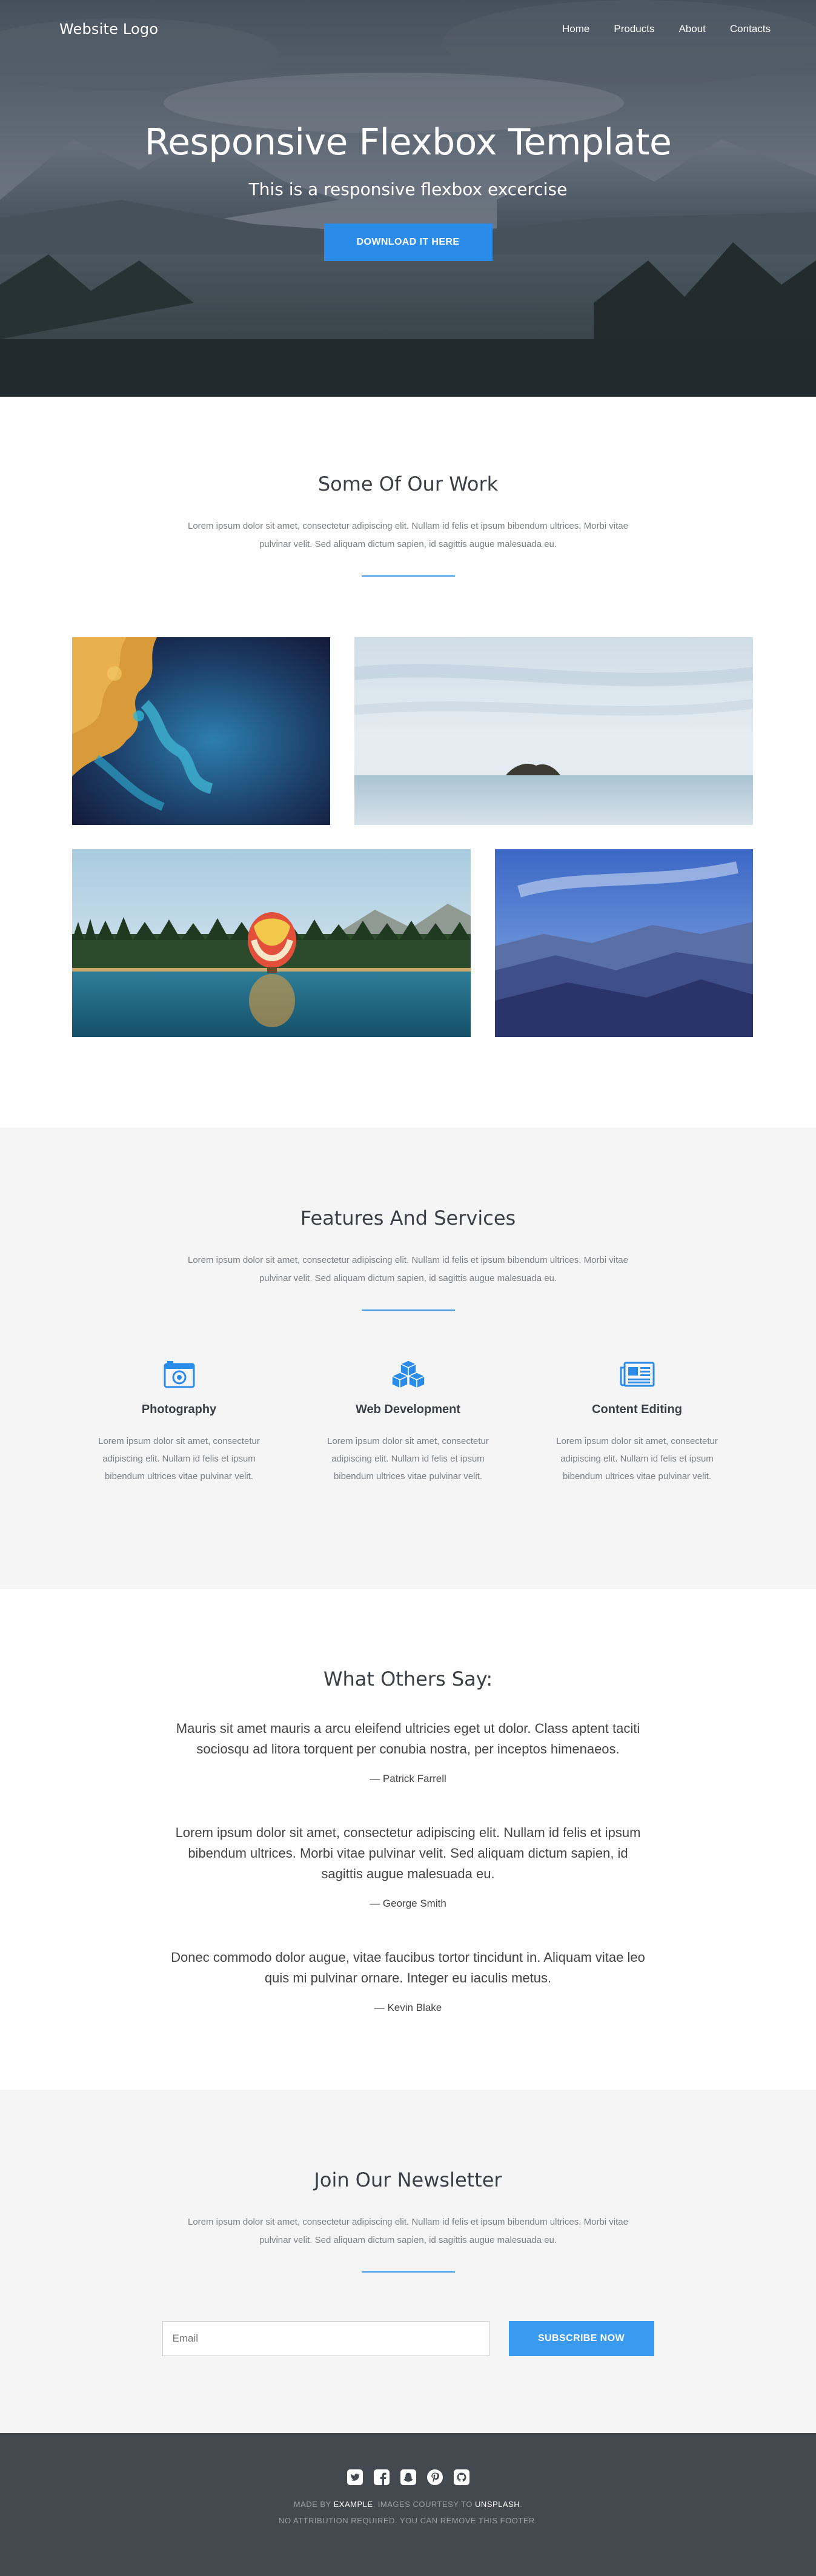  Describe the element at coordinates (408, 1374) in the screenshot. I see `cubes-icon` at that location.